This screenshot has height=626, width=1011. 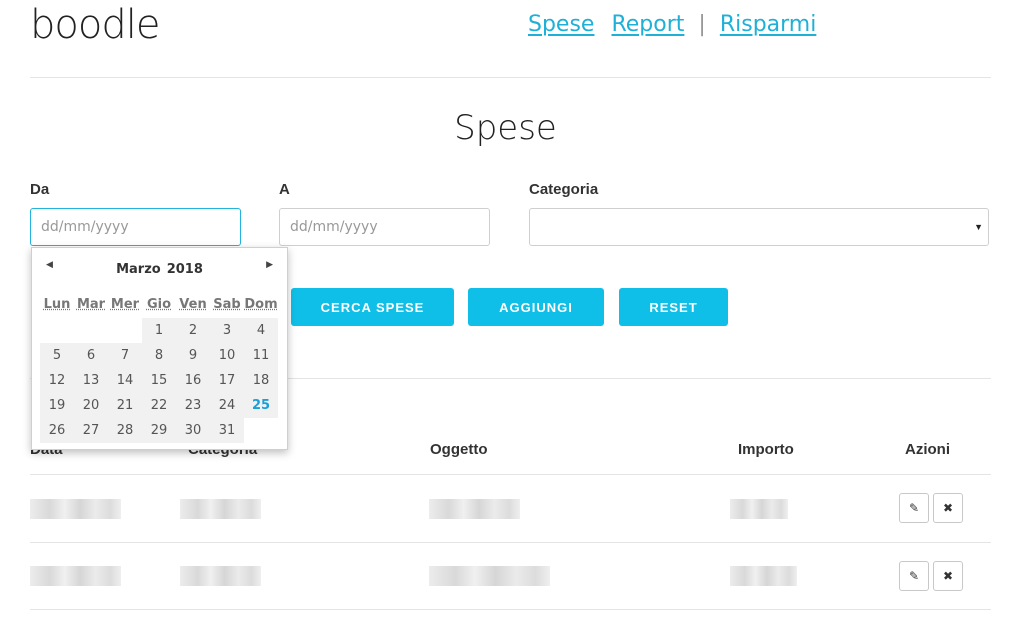 What do you see at coordinates (91, 355) in the screenshot?
I see `calendar-day: 6` at bounding box center [91, 355].